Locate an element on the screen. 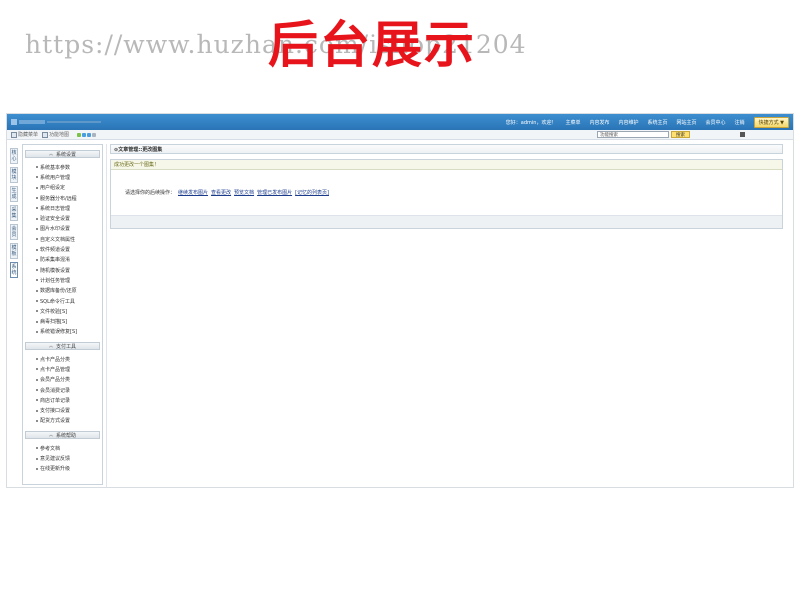 This screenshot has width=800, height=600. sidebar-item: 意见建议反馈 is located at coordinates (62, 458).